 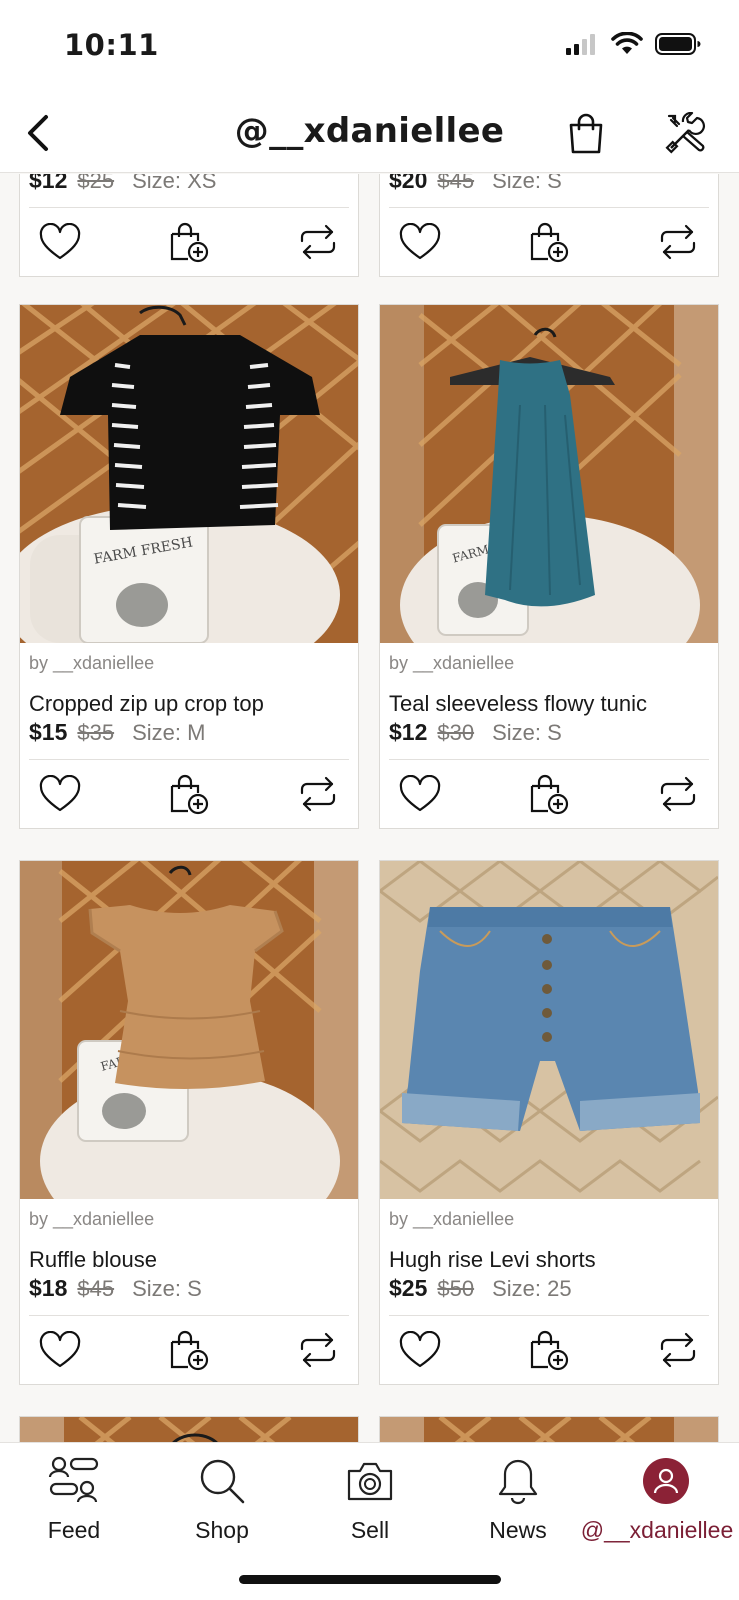 I want to click on crop-top-photo: FARM FRESH, so click(x=189, y=474).